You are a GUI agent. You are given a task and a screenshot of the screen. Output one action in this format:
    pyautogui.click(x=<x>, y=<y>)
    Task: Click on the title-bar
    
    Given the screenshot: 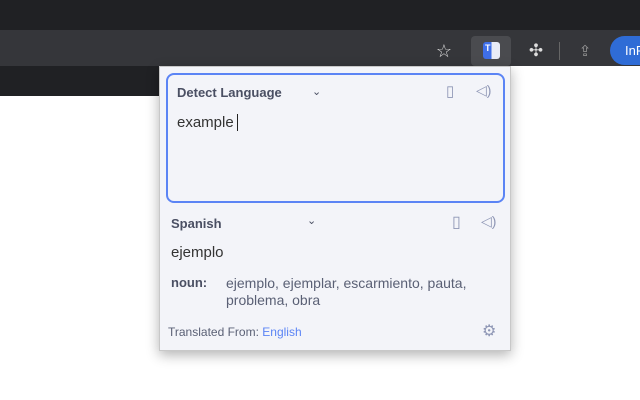 What is the action you would take?
    pyautogui.click(x=320, y=15)
    